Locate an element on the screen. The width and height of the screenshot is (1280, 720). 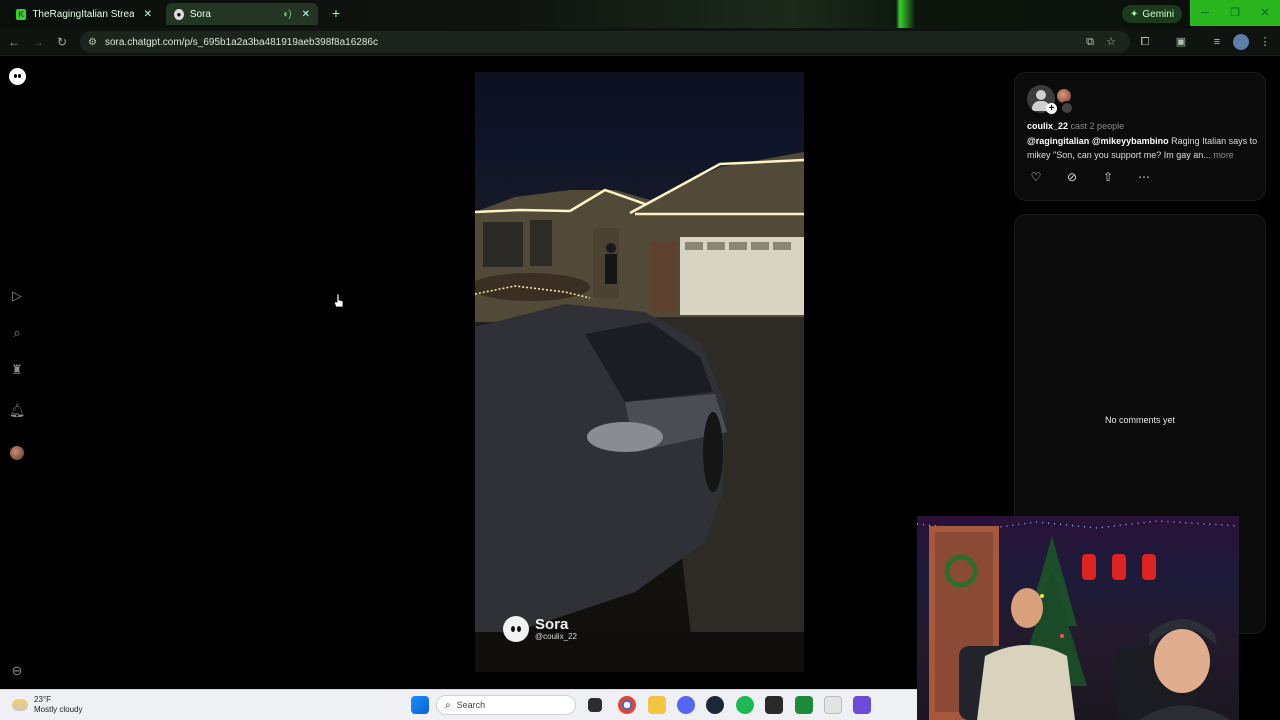
gemini-label: Gemini is located at coordinates (1158, 14).